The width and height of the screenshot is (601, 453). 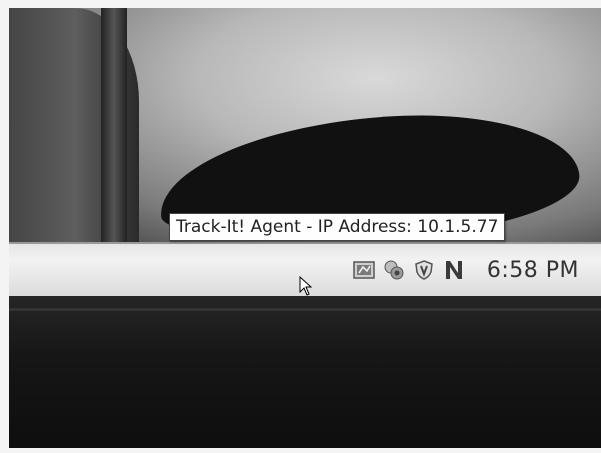 What do you see at coordinates (364, 270) in the screenshot?
I see `track-it-agent-icon` at bounding box center [364, 270].